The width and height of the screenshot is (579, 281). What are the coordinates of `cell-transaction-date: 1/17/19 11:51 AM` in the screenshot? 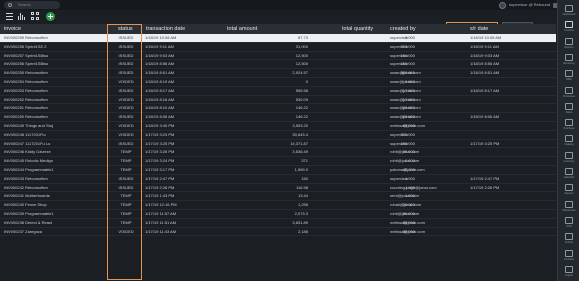 It's located at (161, 222).